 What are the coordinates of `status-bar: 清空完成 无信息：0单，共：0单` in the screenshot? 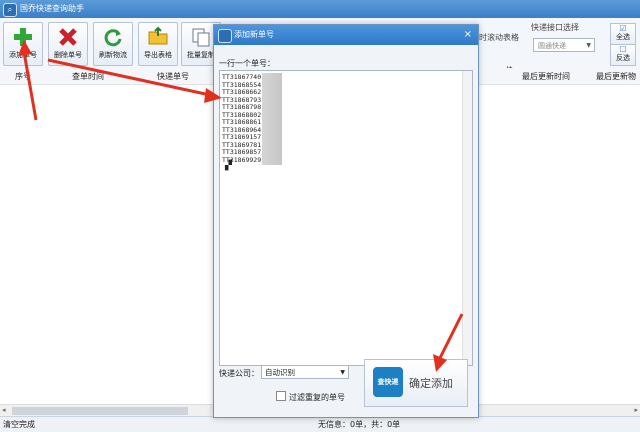 It's located at (320, 424).